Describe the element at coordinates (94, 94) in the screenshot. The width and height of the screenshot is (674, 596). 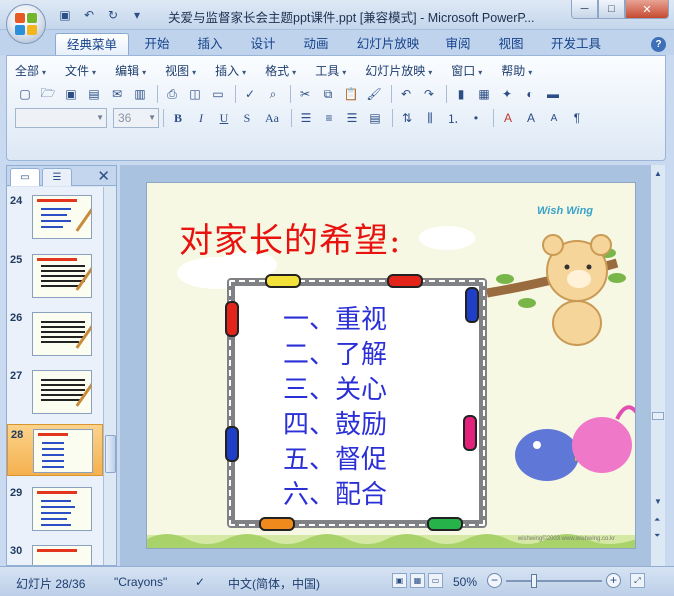
I see `permission-icon: ▤` at that location.